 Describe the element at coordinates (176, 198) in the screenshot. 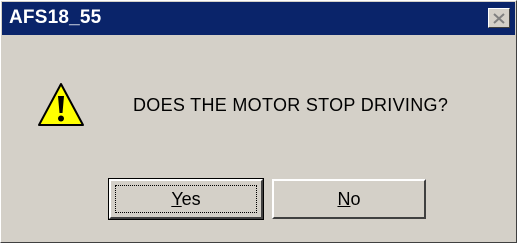

I see `yes-mnemonic: Y` at that location.